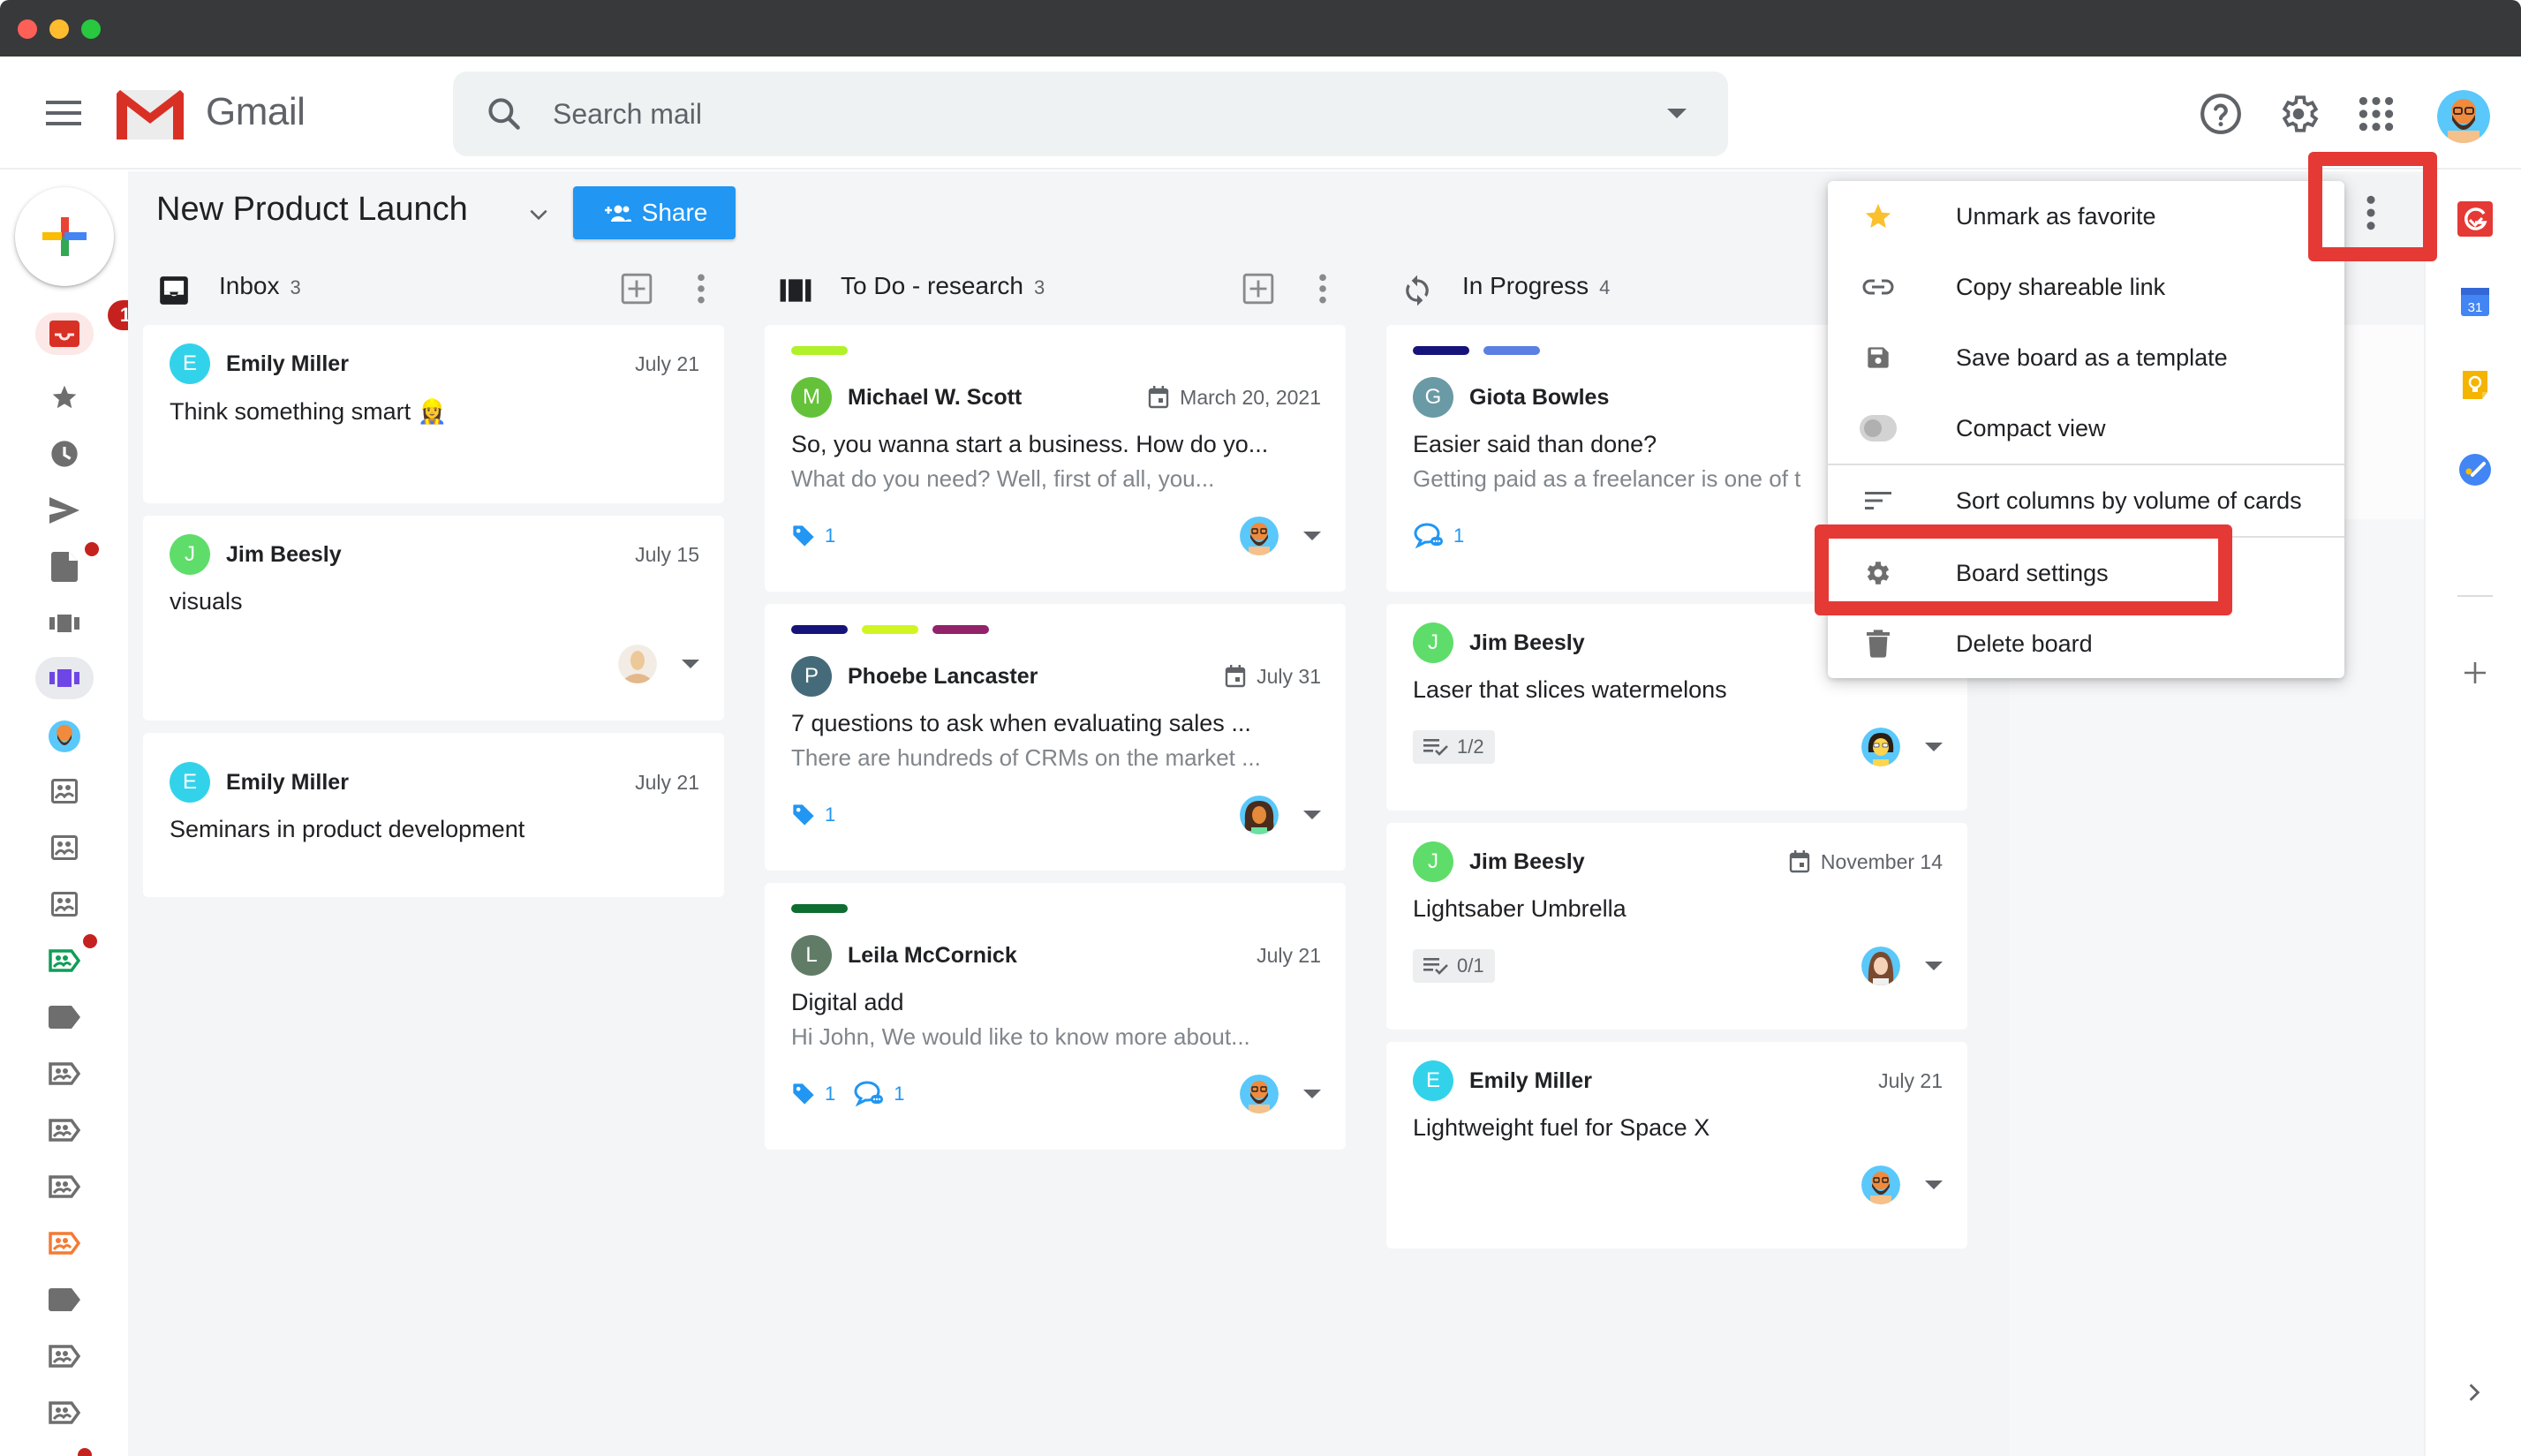  What do you see at coordinates (2086, 357) in the screenshot?
I see `menu-item-save-template: Save board as a template` at bounding box center [2086, 357].